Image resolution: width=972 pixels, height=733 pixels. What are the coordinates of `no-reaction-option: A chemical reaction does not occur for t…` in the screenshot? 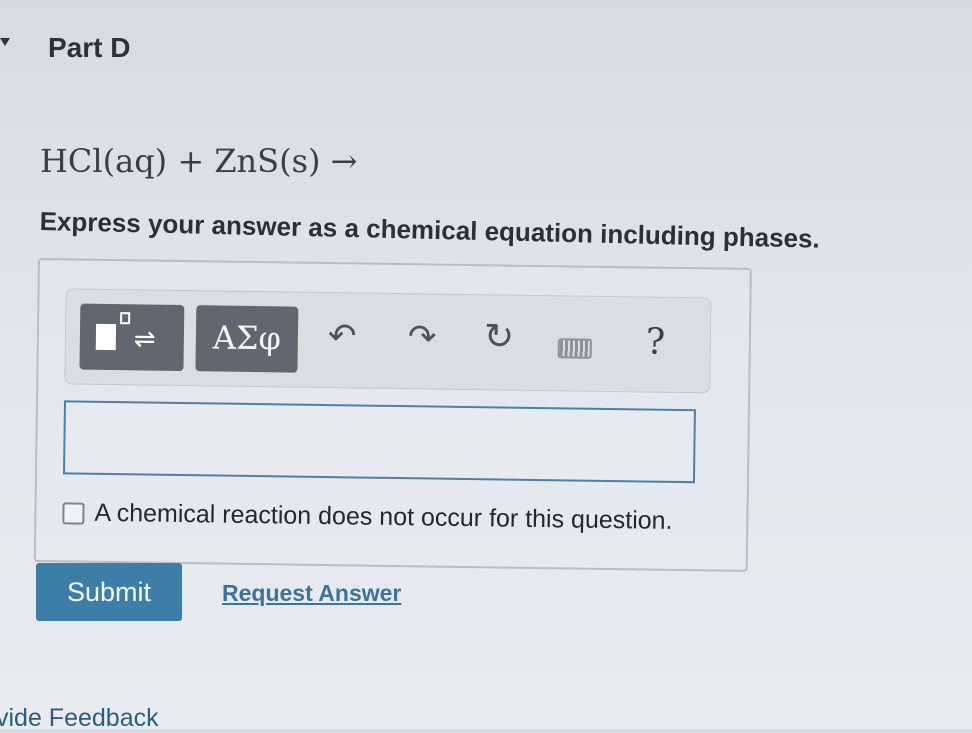 It's located at (367, 517).